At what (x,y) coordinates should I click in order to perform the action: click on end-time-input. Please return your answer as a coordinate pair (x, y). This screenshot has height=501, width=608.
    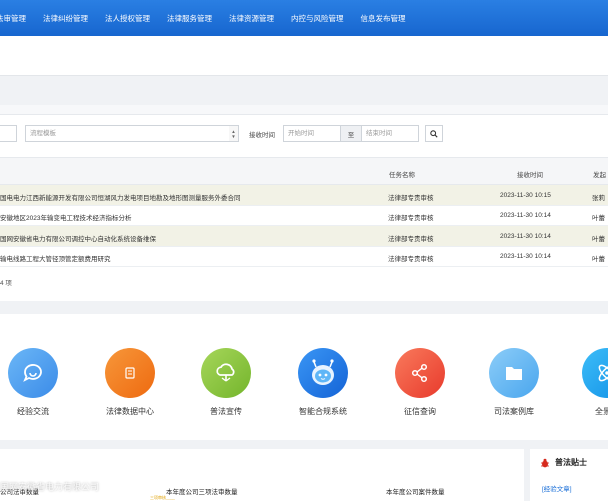
    Looking at the image, I should click on (390, 133).